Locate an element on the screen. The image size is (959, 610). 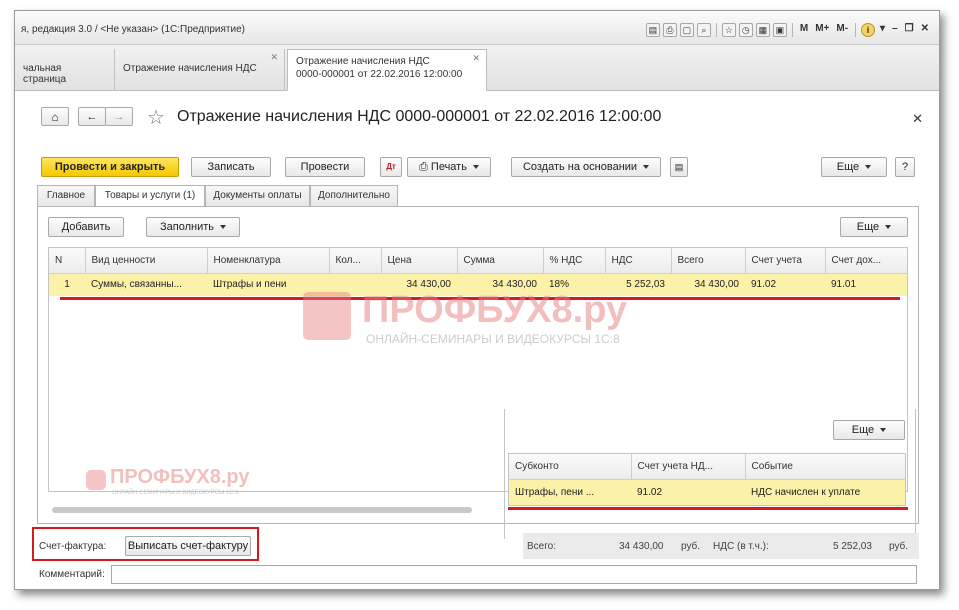
table-cell: 91.01 is located at coordinates (866, 284).